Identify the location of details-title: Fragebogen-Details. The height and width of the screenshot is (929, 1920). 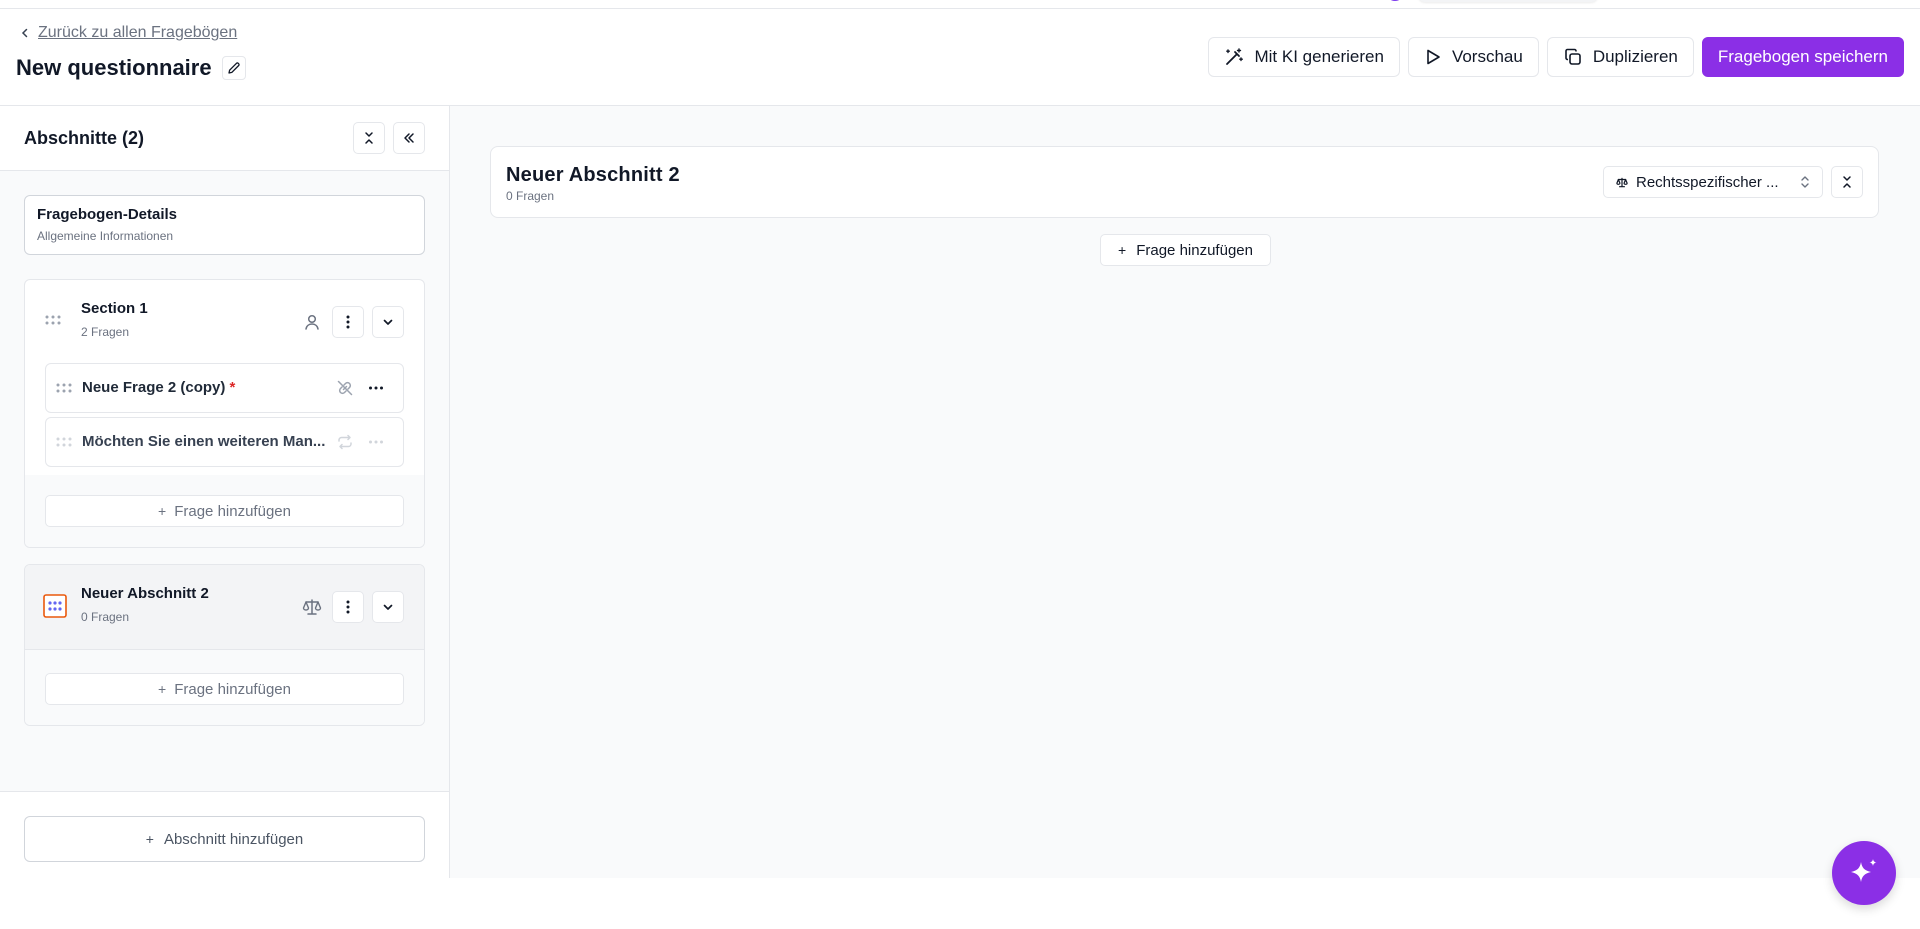
(107, 214).